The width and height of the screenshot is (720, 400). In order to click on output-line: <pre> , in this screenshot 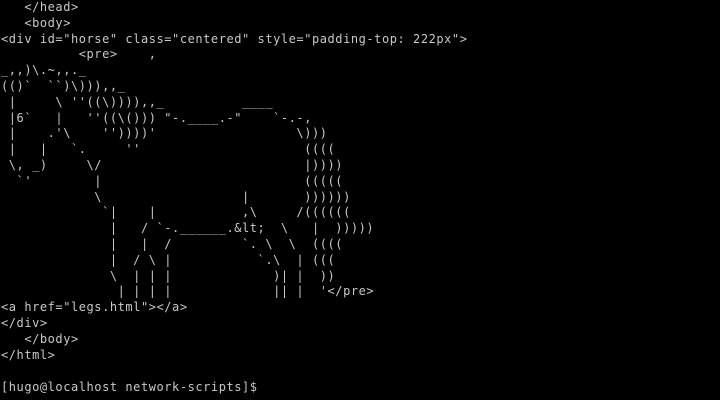, I will do `click(79, 54)`.